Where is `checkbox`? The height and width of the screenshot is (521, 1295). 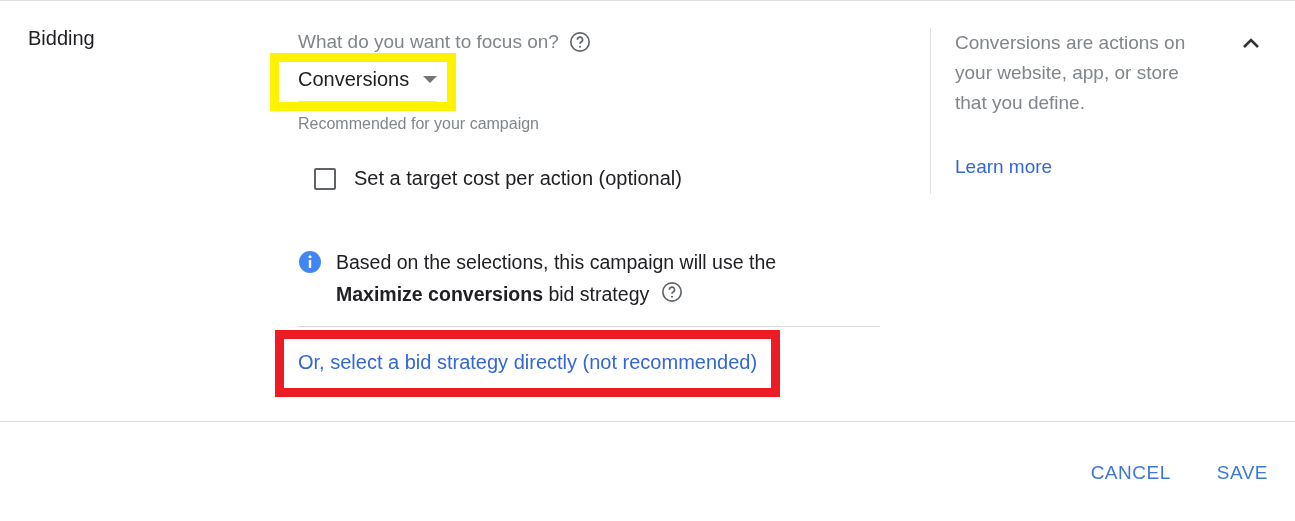
checkbox is located at coordinates (325, 178).